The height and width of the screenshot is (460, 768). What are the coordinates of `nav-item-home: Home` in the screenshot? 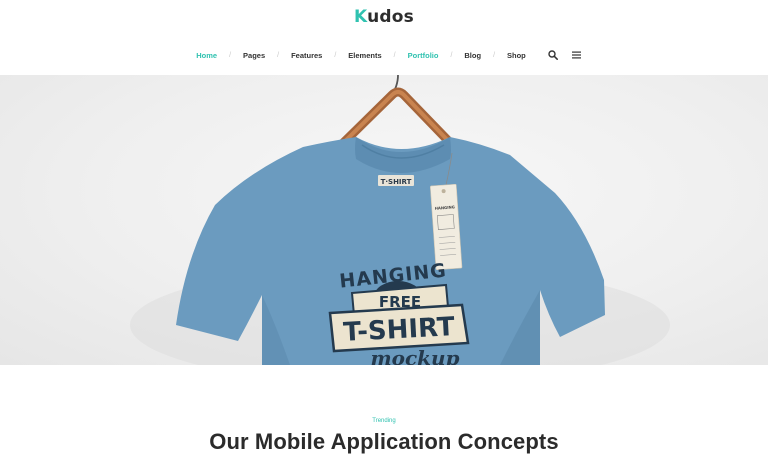 It's located at (206, 55).